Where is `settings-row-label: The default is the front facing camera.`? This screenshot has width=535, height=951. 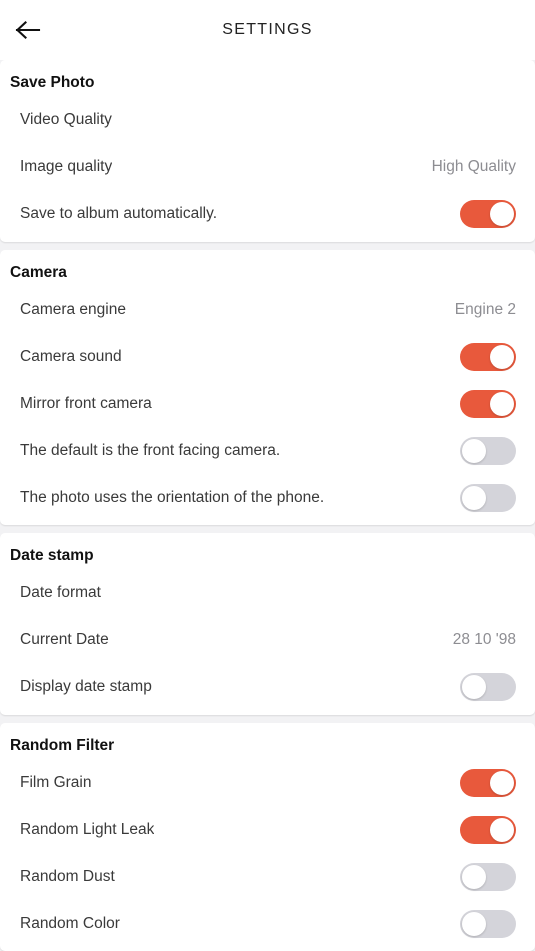 settings-row-label: The default is the front facing camera. is located at coordinates (150, 450).